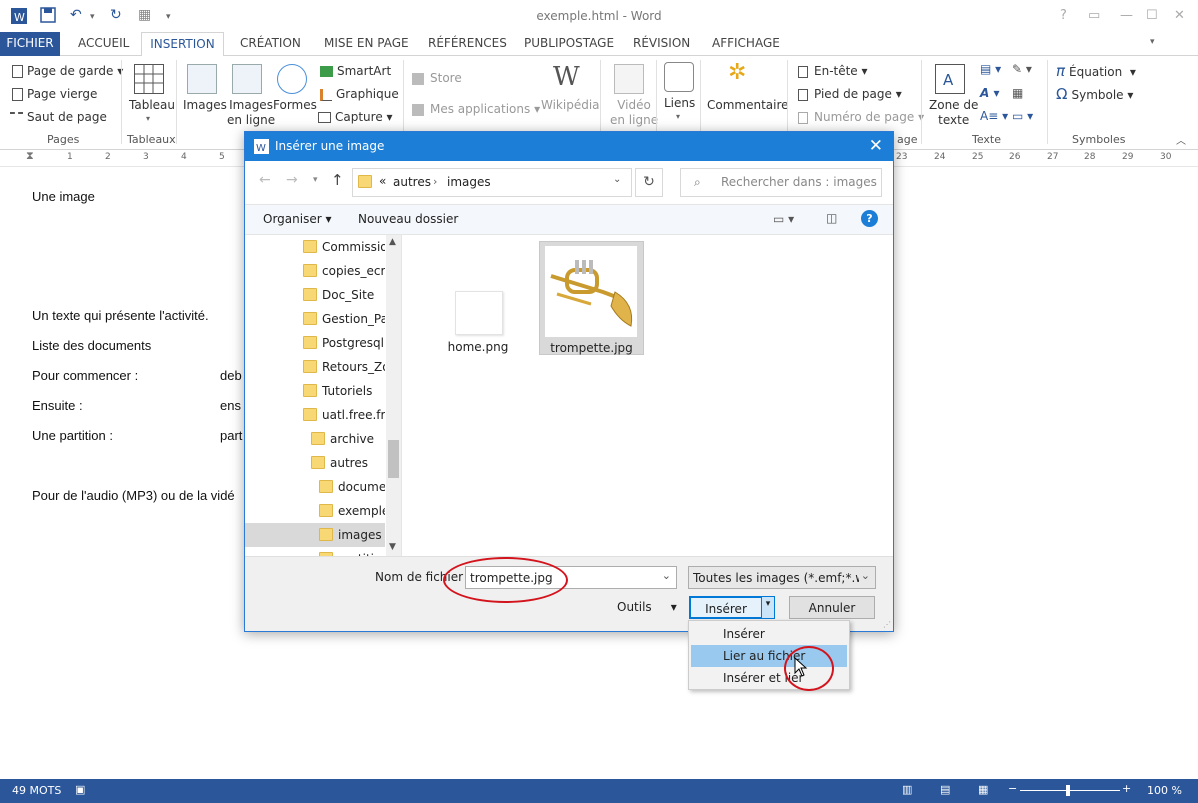  I want to click on proofing-icon: ▣, so click(80, 789).